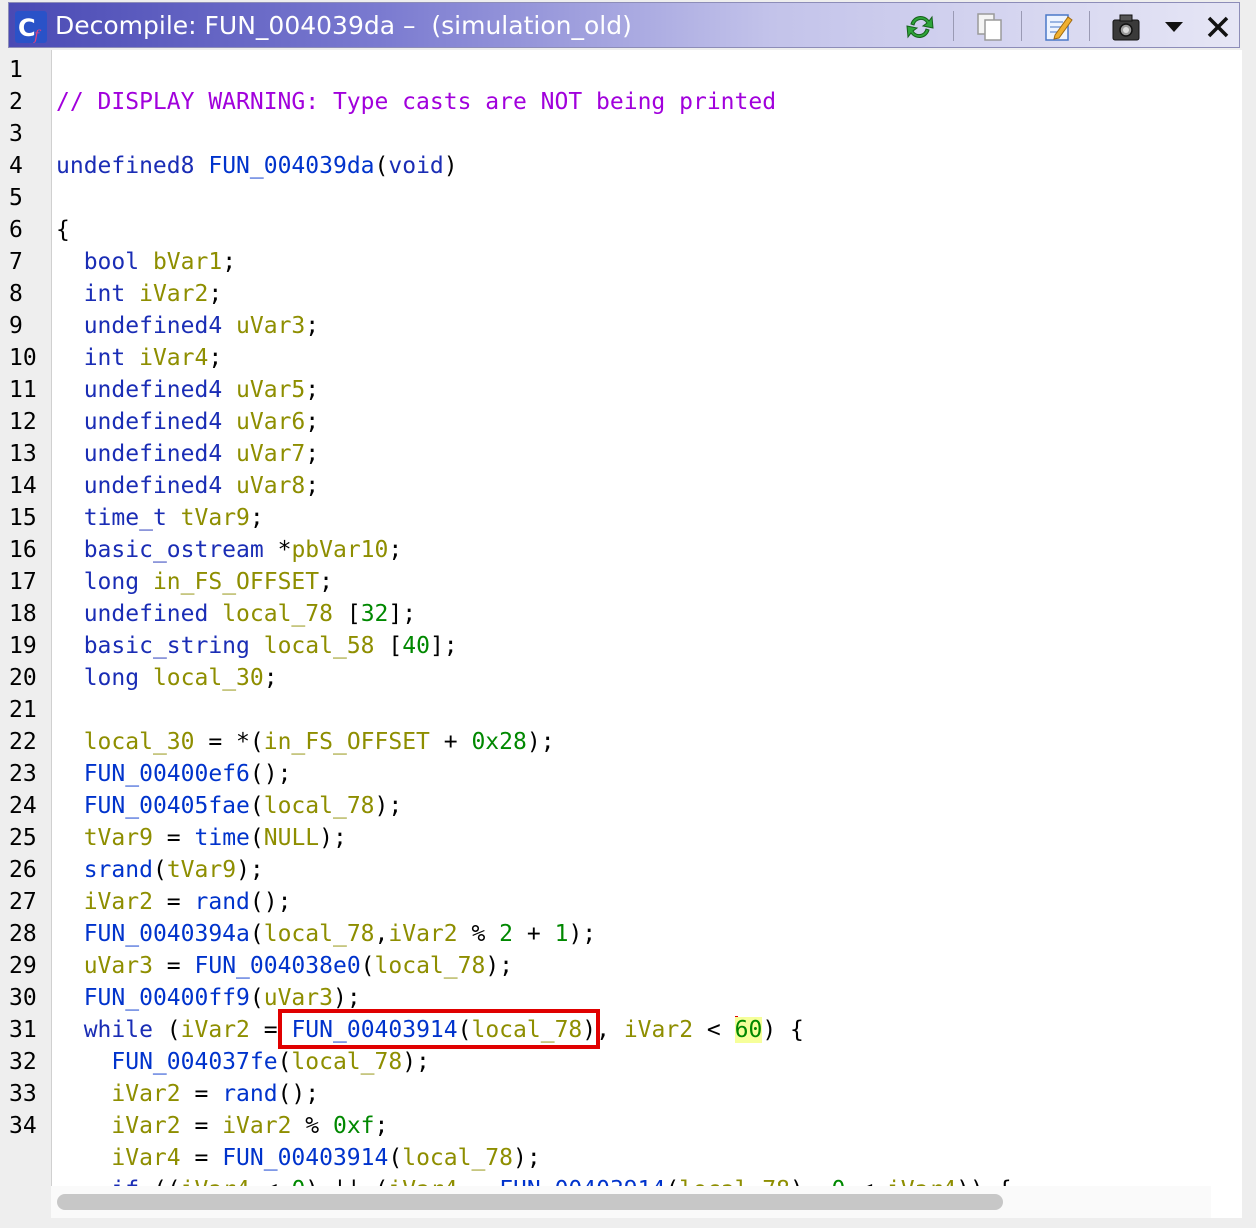 The image size is (1256, 1228). What do you see at coordinates (375, 614) in the screenshot?
I see `number-token: 32` at bounding box center [375, 614].